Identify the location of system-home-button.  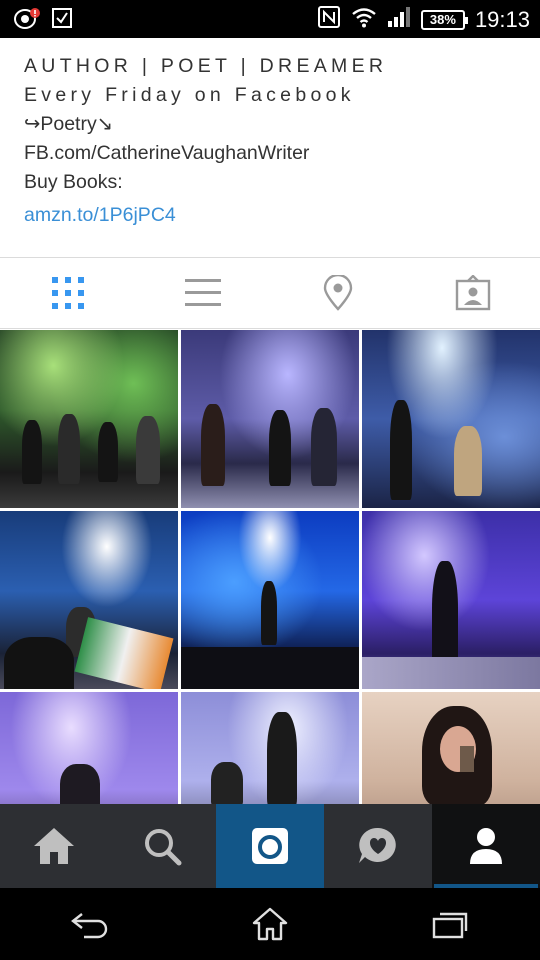
(270, 924).